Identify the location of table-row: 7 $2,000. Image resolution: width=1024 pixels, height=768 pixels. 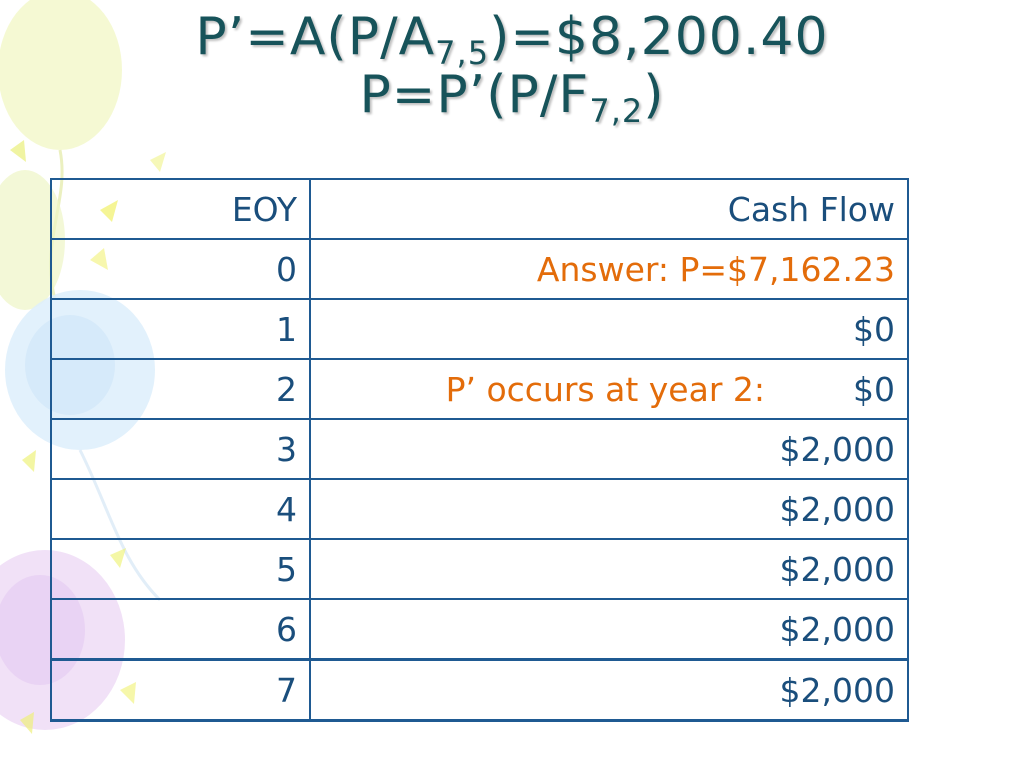
(479, 690).